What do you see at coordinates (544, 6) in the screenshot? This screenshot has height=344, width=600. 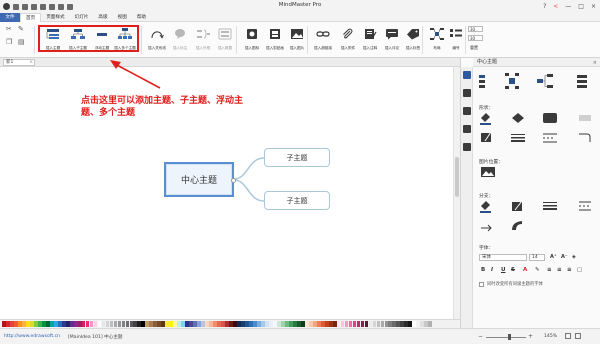 I see `help-icon: ?` at bounding box center [544, 6].